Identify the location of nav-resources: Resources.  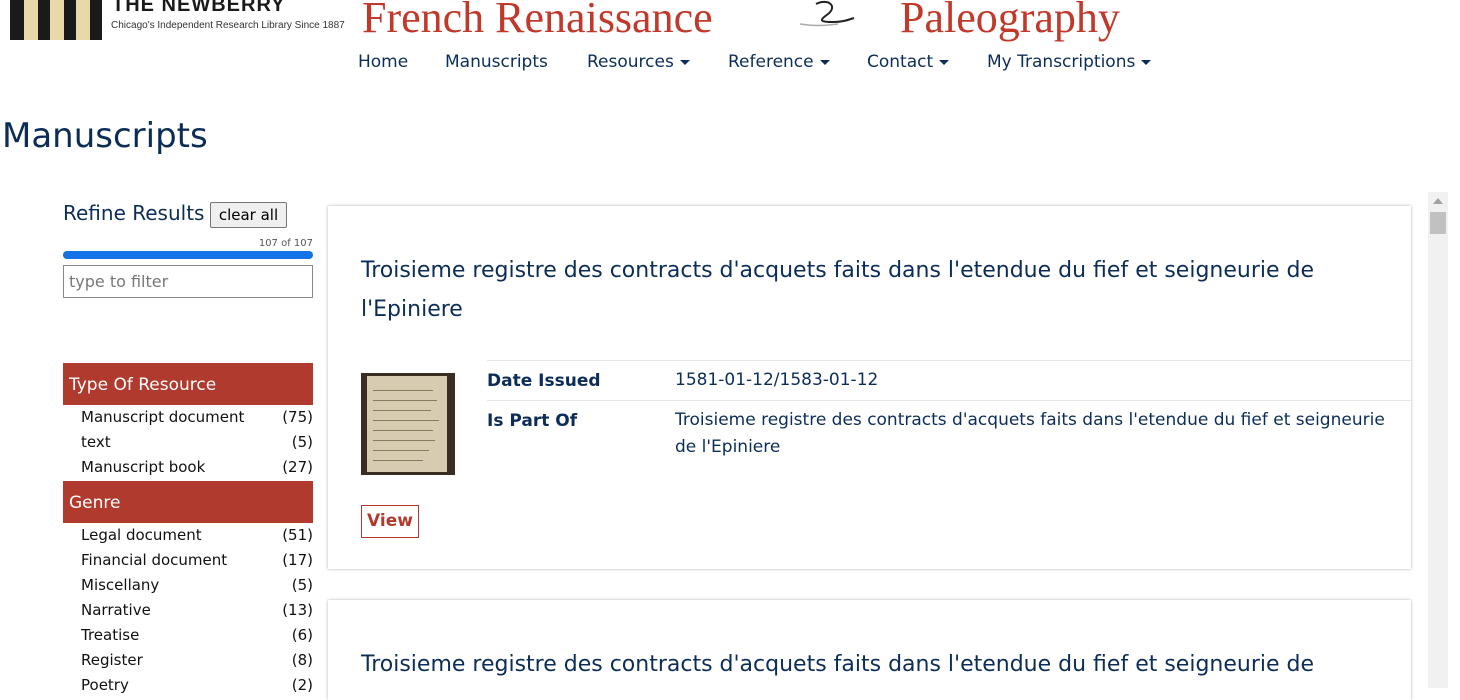
(638, 62).